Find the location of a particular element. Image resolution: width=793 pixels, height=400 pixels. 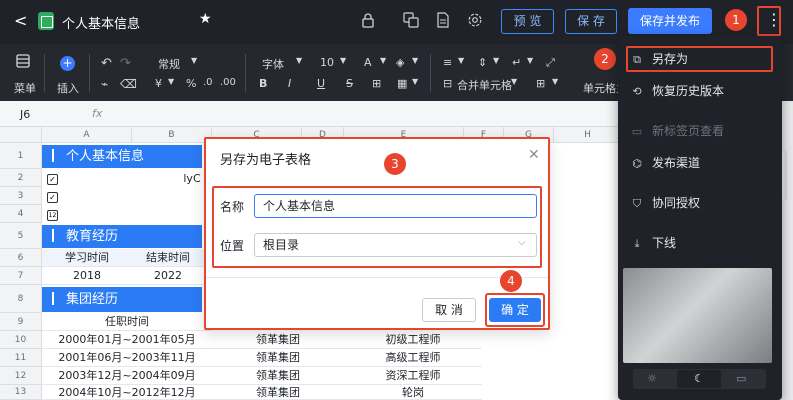

cell: 学习时间 is located at coordinates (87, 258).